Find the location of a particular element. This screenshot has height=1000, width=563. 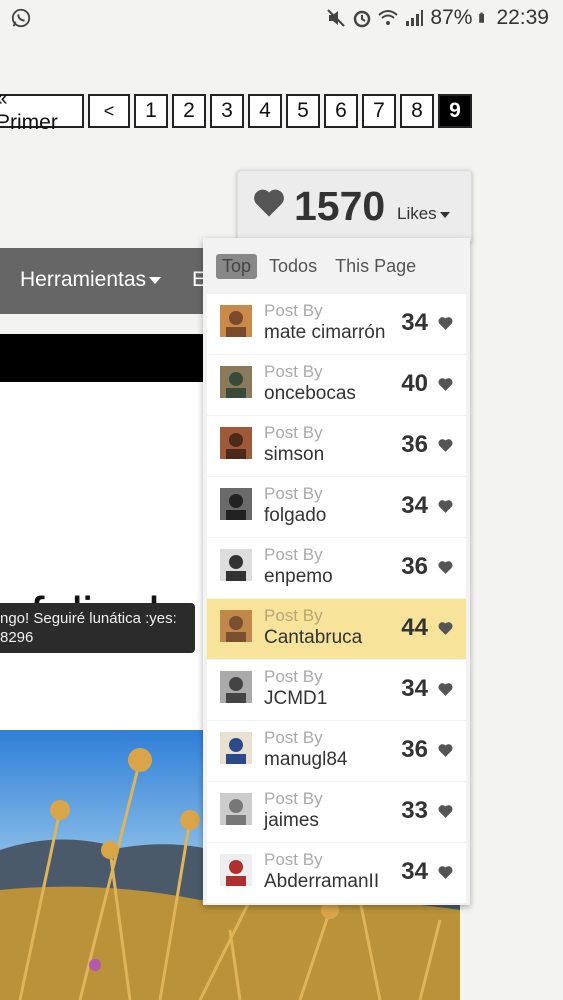

tooltip-line-2: 8296 is located at coordinates (17, 637).